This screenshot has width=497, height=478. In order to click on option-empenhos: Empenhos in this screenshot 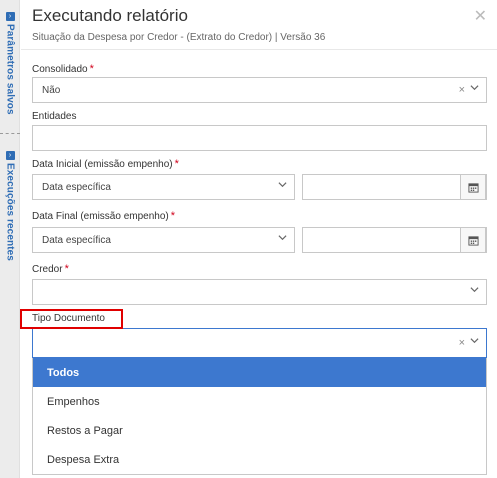, I will do `click(259, 401)`.